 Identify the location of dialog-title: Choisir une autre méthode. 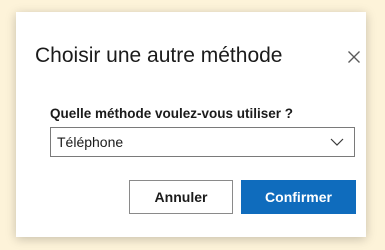
(159, 55).